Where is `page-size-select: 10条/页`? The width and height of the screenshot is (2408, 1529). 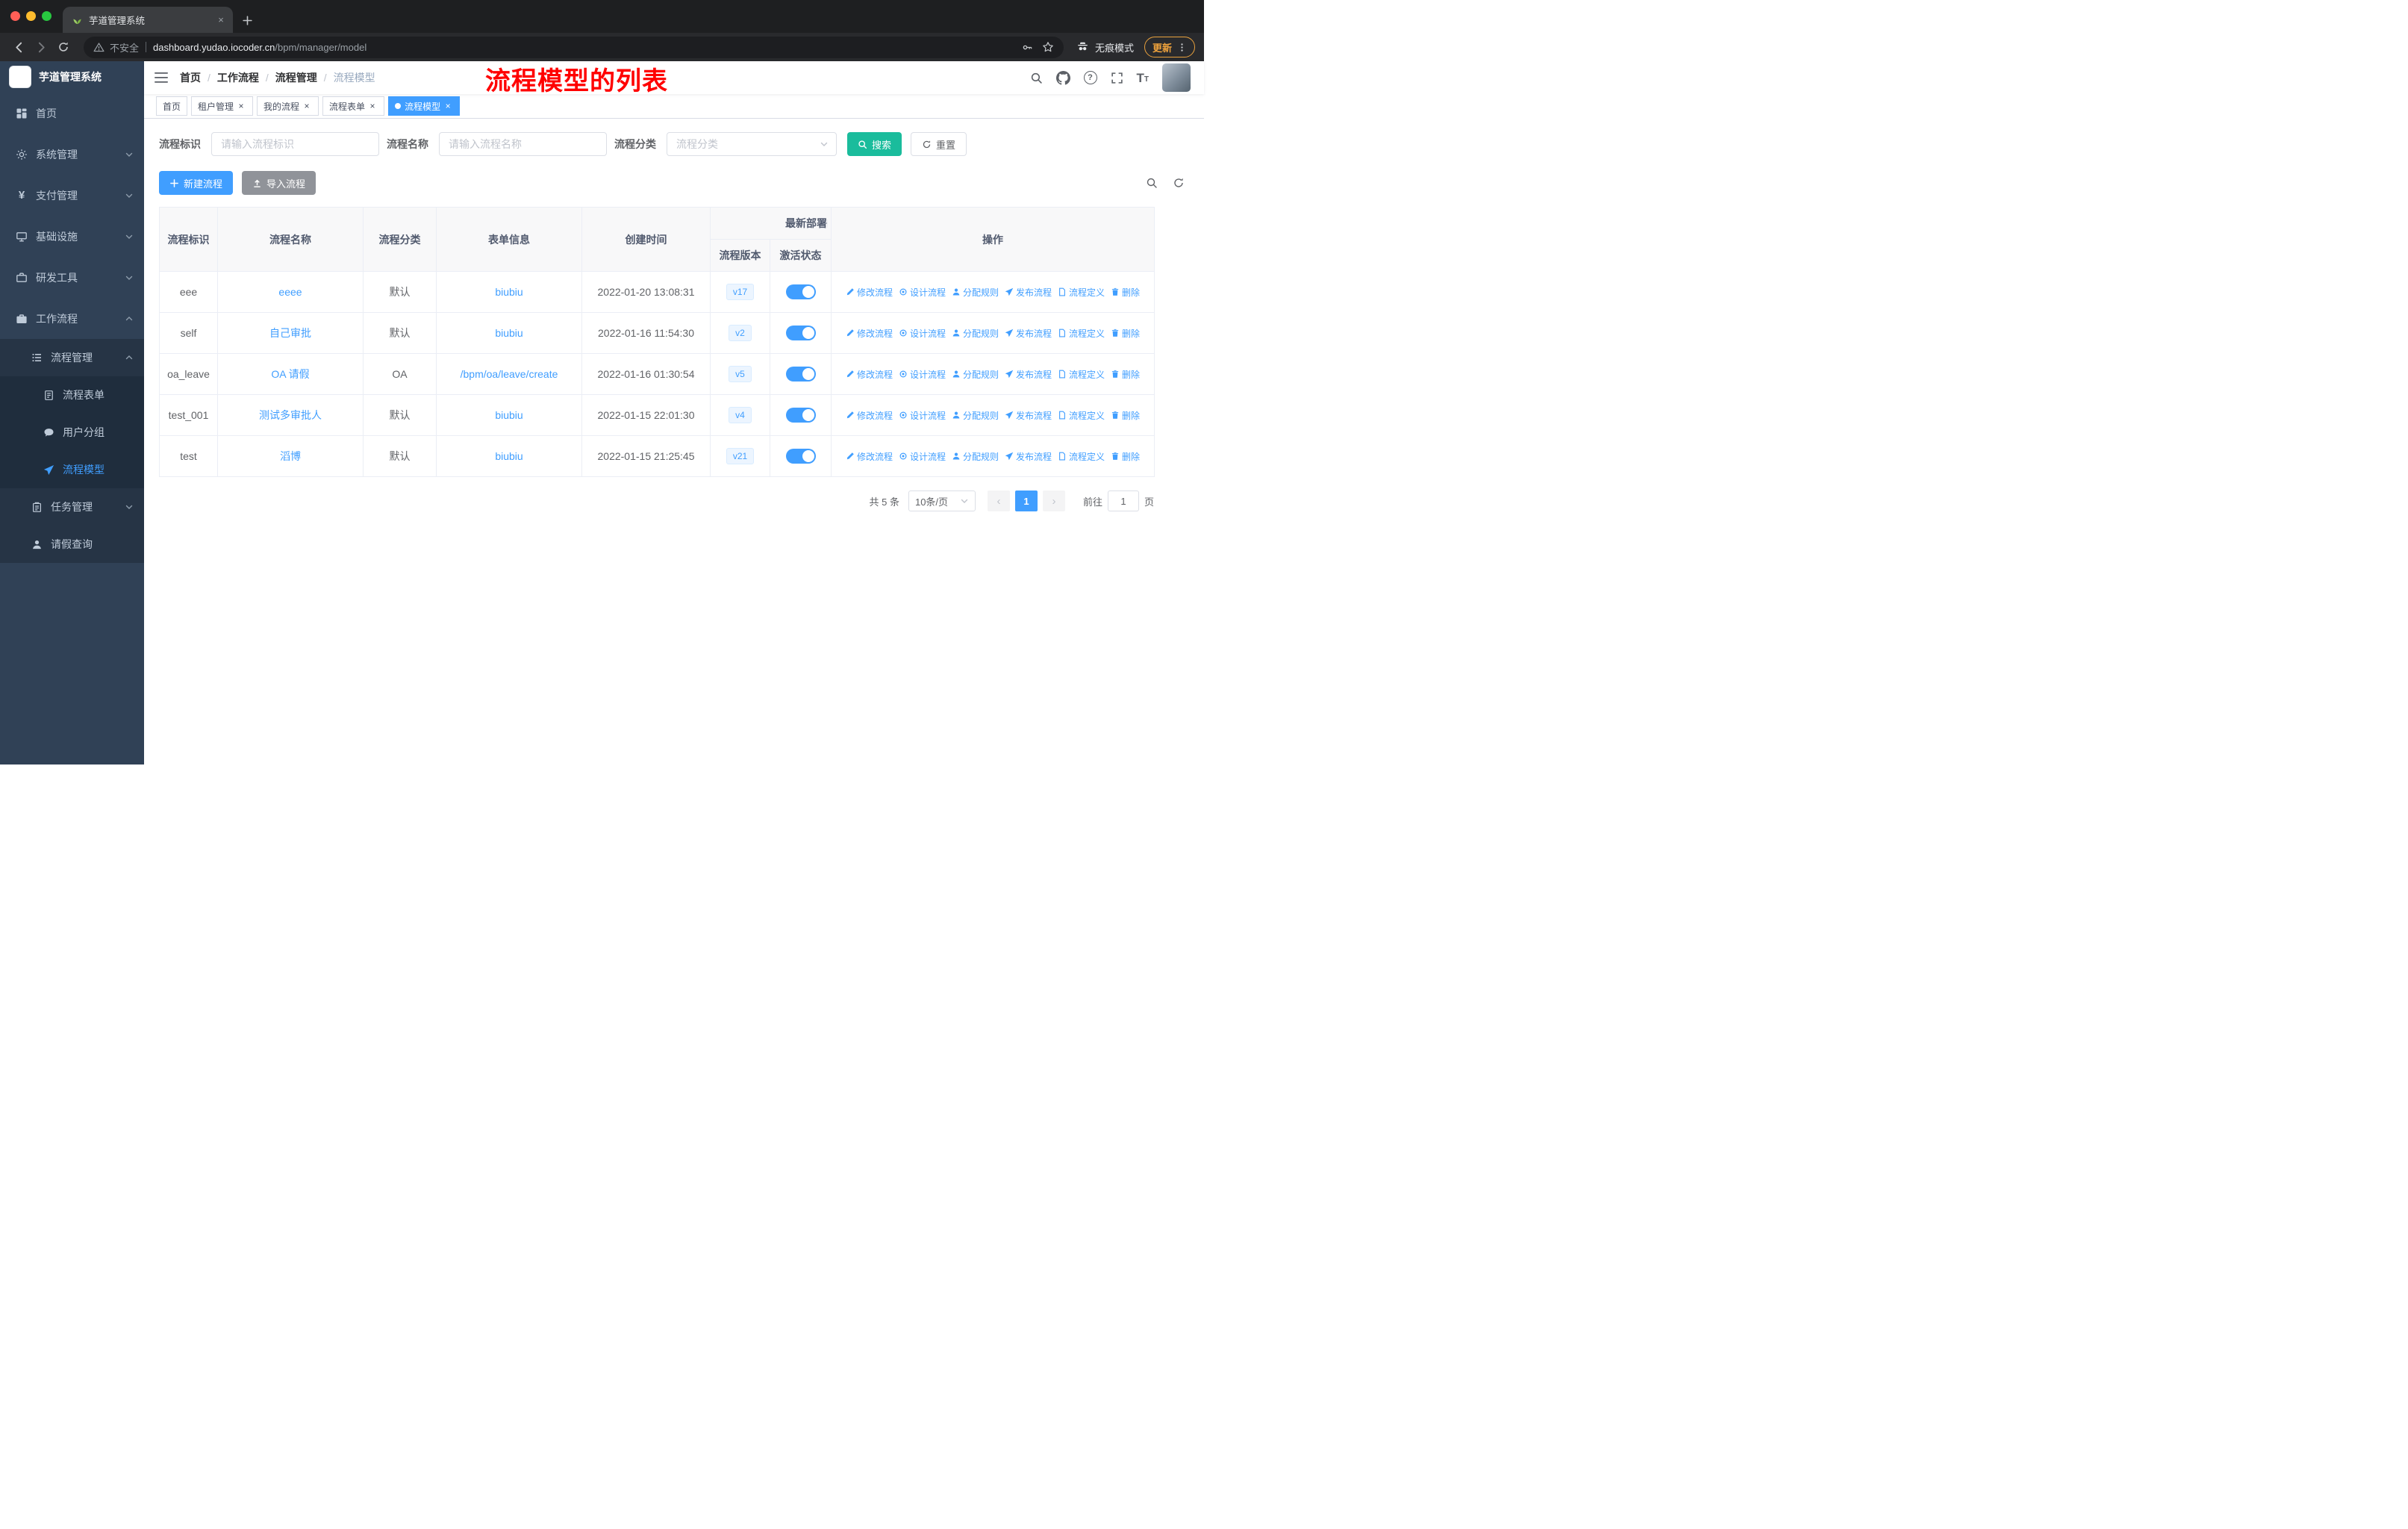 page-size-select: 10条/页 is located at coordinates (942, 501).